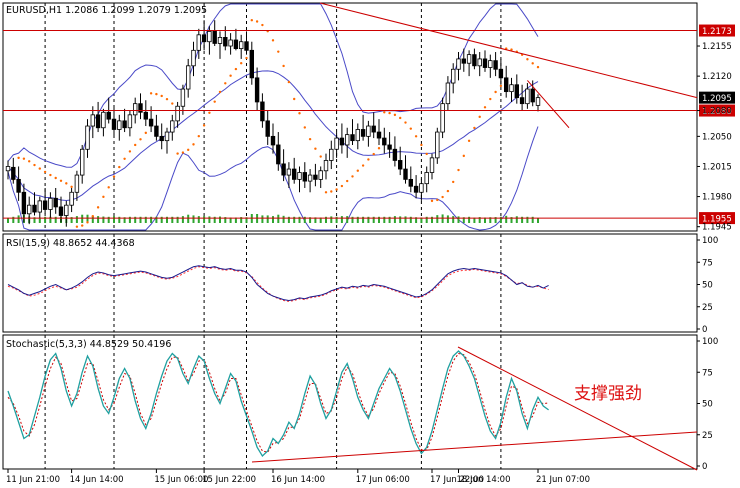 The width and height of the screenshot is (740, 488). What do you see at coordinates (710, 241) in the screenshot?
I see `rsi-tick-label: 100` at bounding box center [710, 241].